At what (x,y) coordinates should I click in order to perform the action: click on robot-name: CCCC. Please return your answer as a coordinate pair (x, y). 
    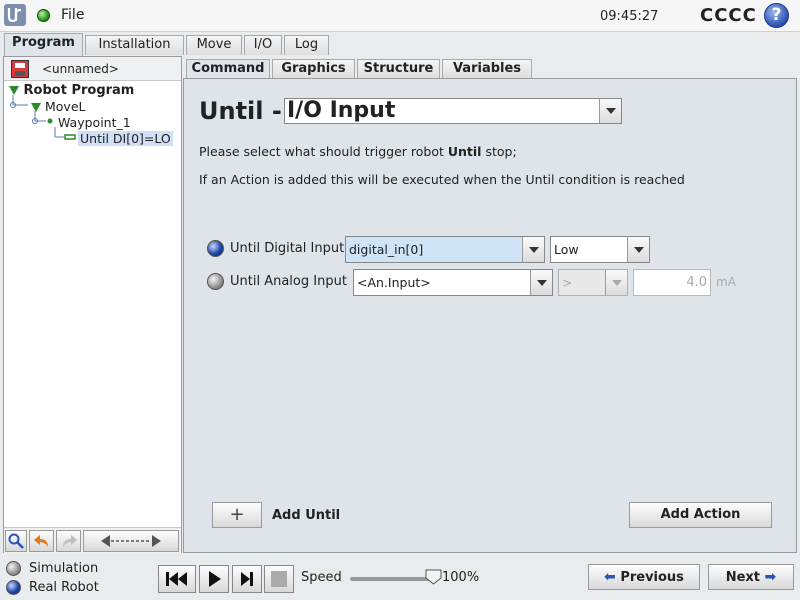
    Looking at the image, I should click on (728, 15).